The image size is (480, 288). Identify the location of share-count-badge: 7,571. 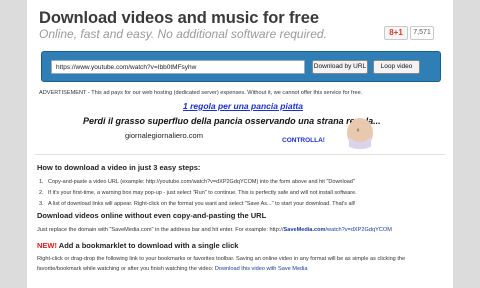
(422, 33).